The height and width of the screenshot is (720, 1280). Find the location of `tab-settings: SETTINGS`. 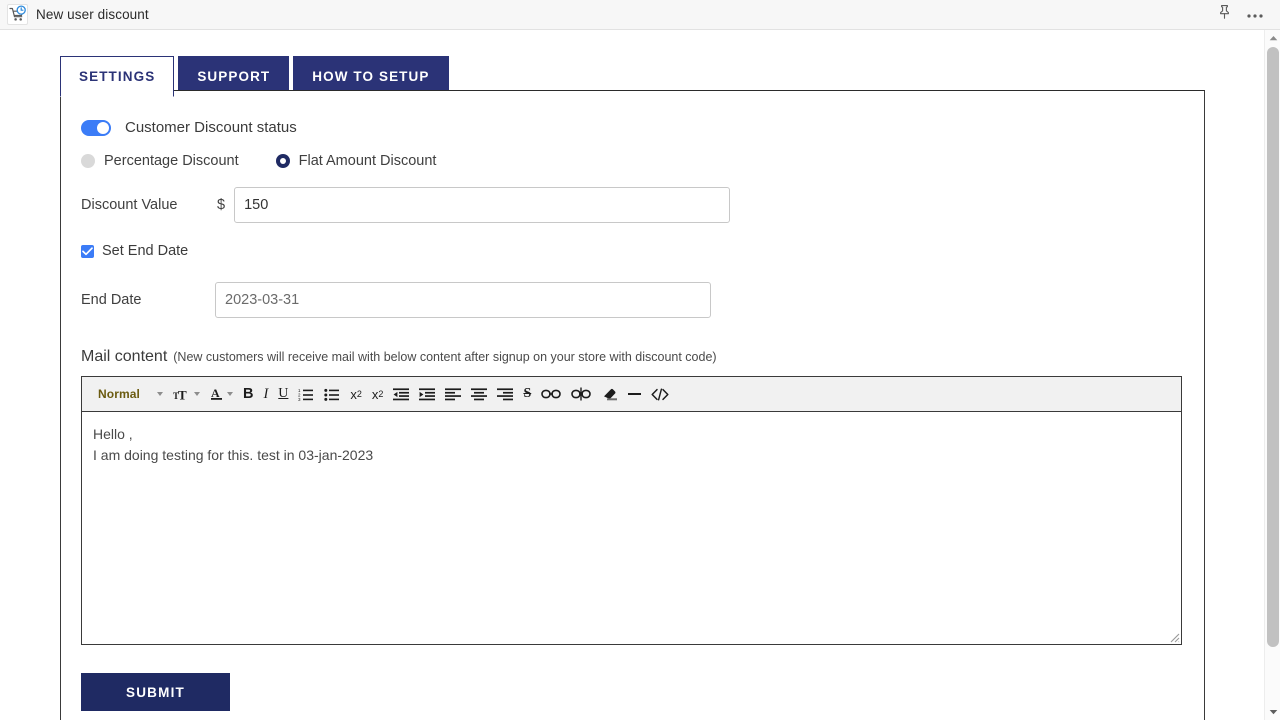

tab-settings: SETTINGS is located at coordinates (117, 76).